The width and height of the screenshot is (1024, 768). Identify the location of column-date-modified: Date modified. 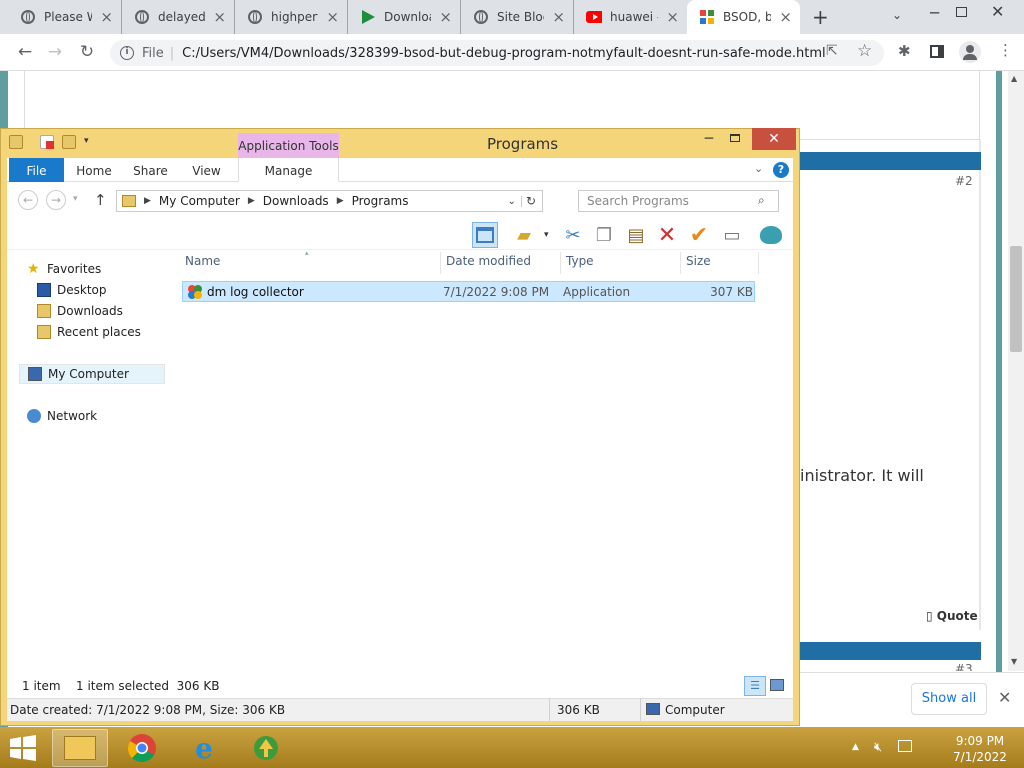
(488, 263).